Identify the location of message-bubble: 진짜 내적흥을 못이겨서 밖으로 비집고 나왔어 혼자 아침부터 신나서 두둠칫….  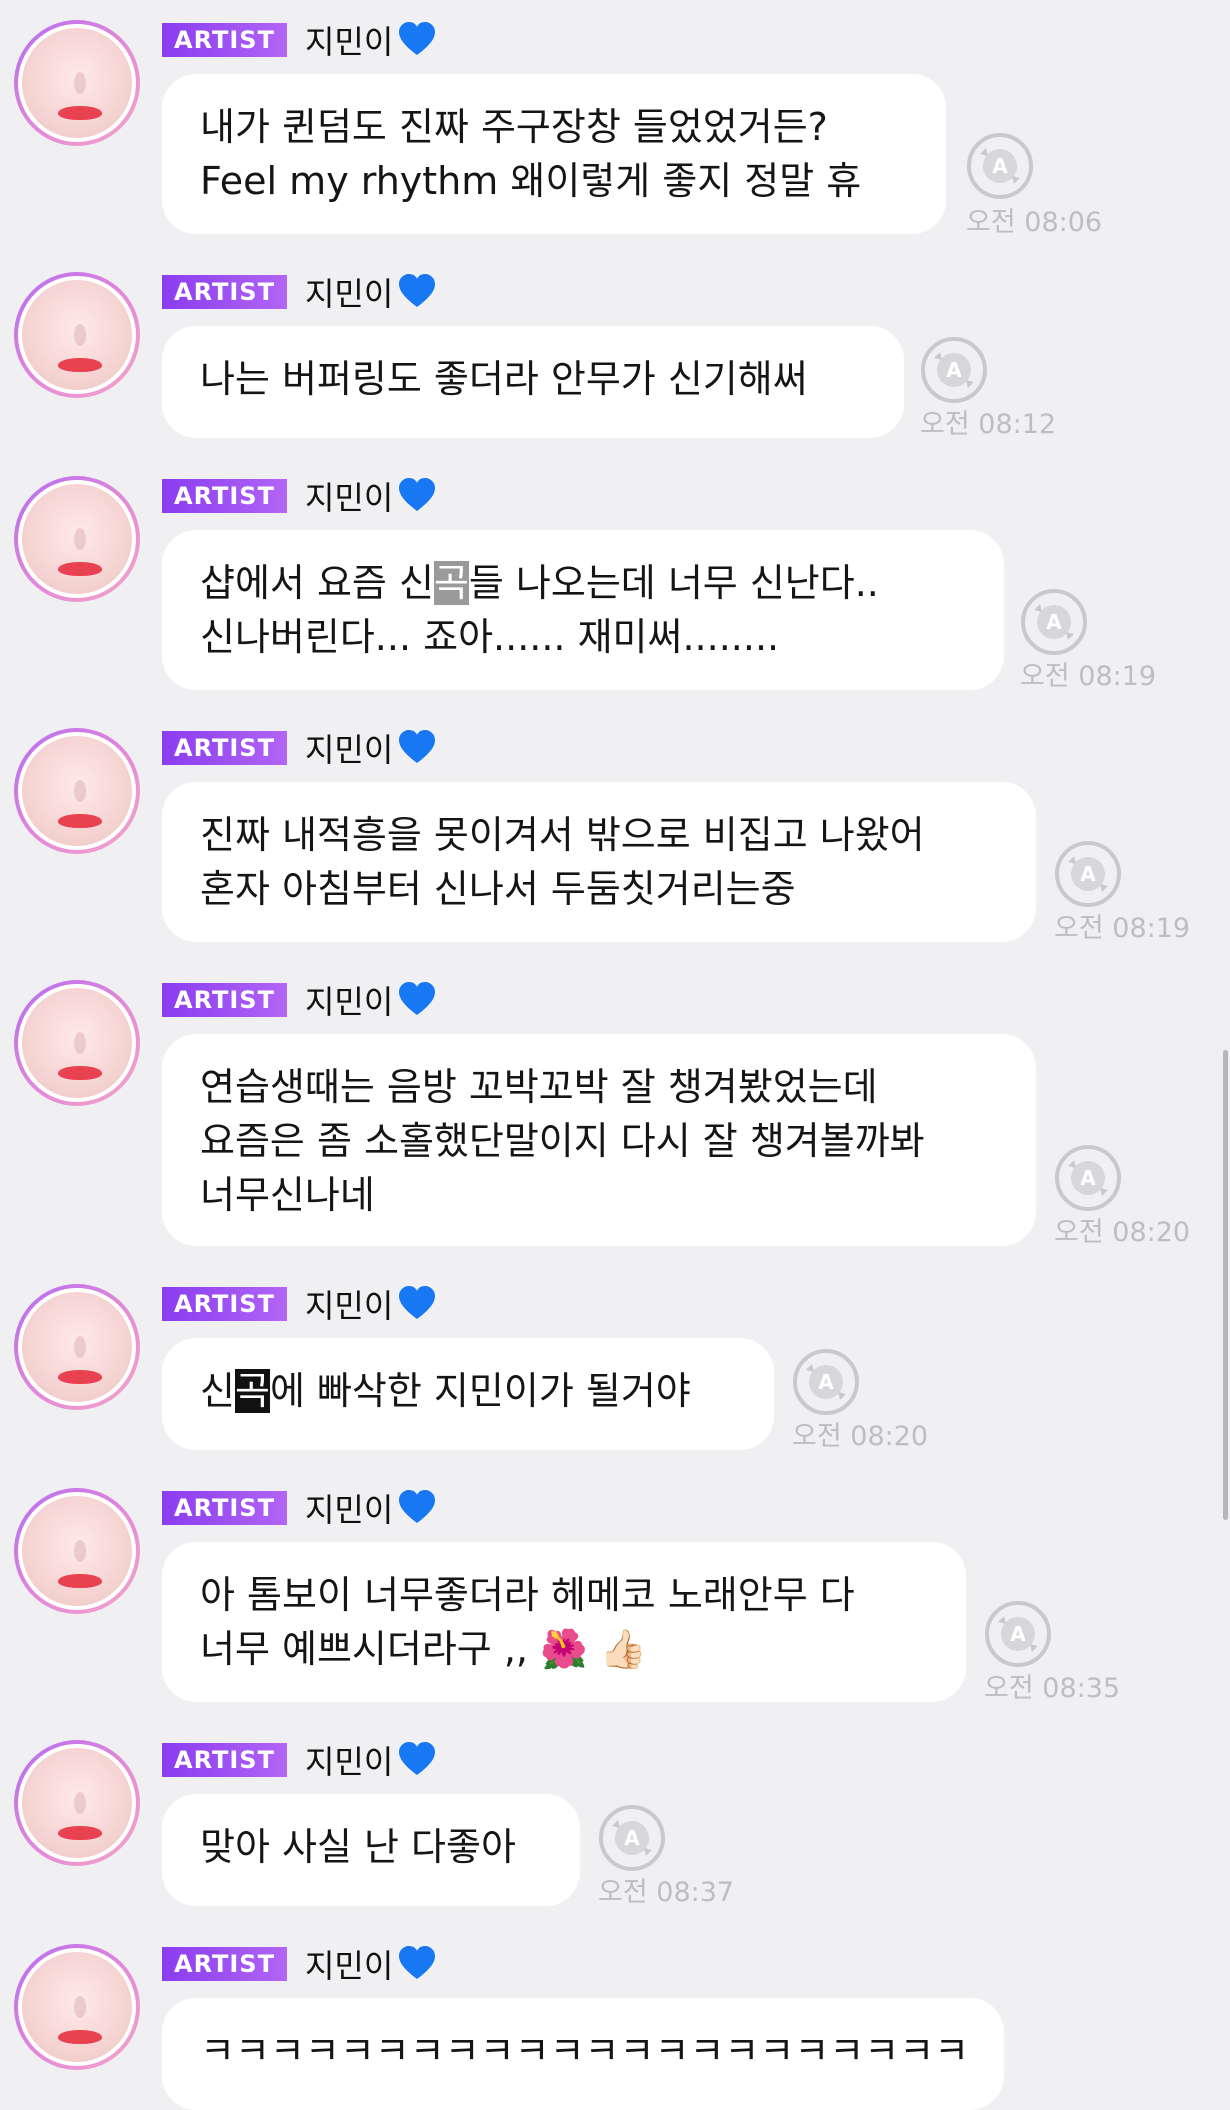
(599, 862).